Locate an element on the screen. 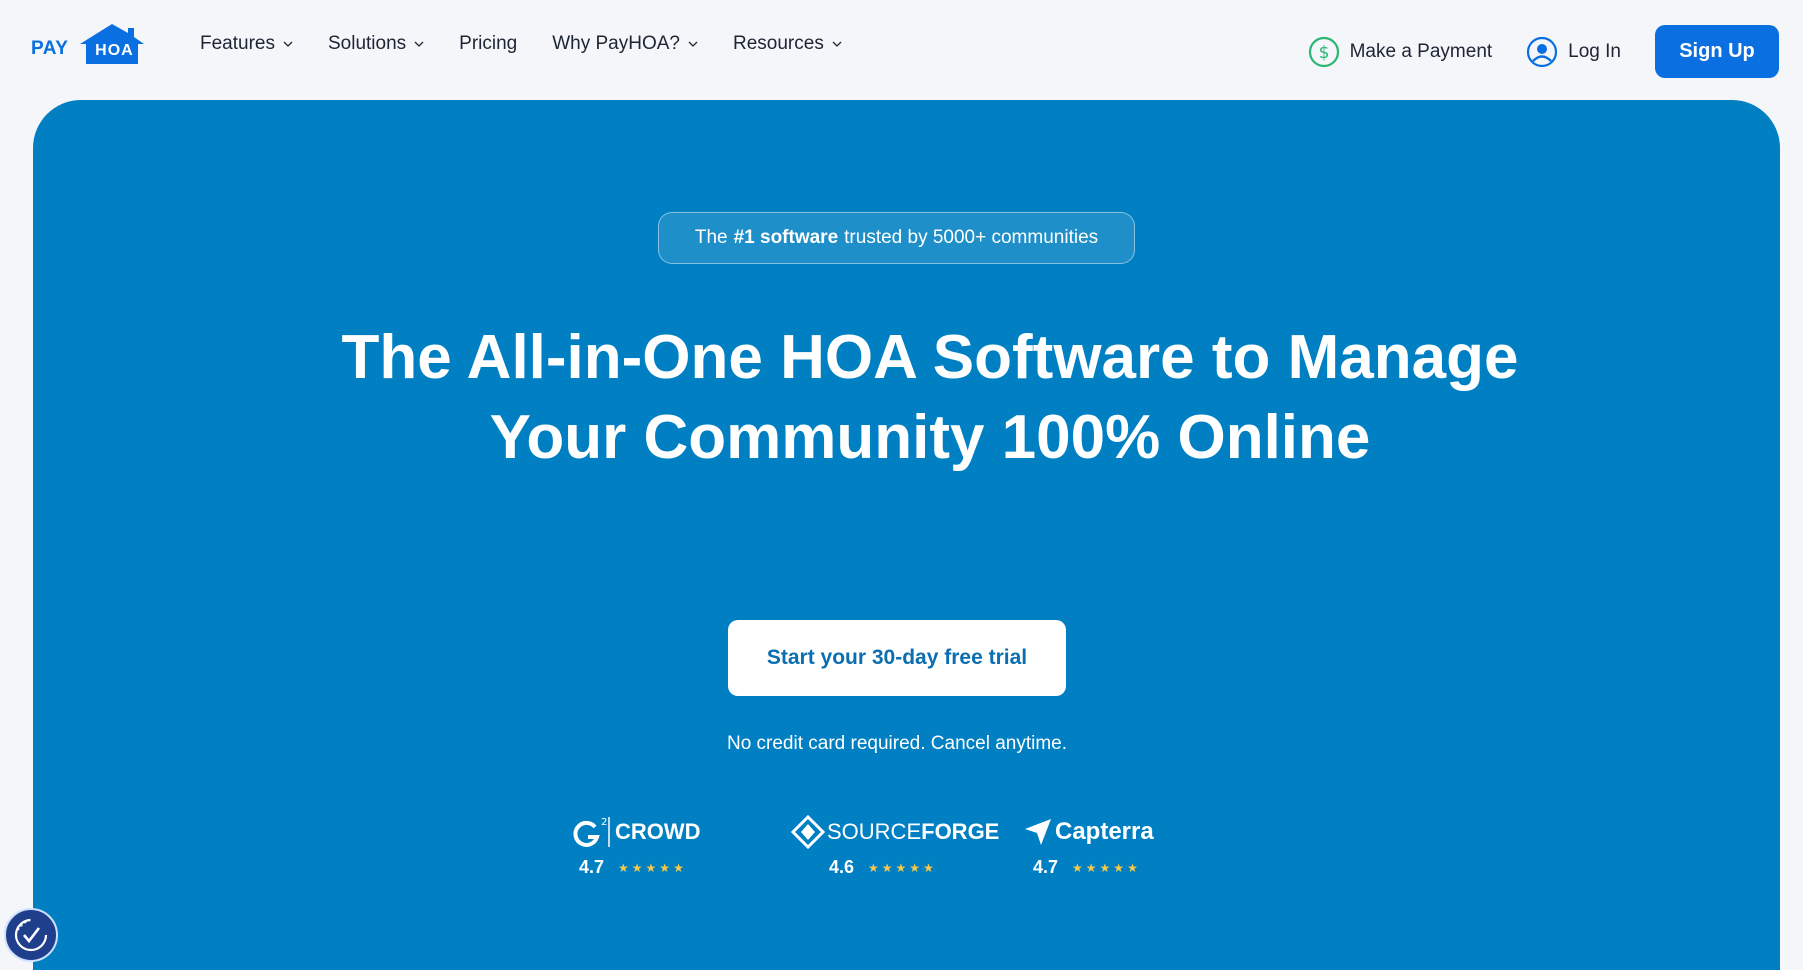  nav-label: Solutions is located at coordinates (367, 43).